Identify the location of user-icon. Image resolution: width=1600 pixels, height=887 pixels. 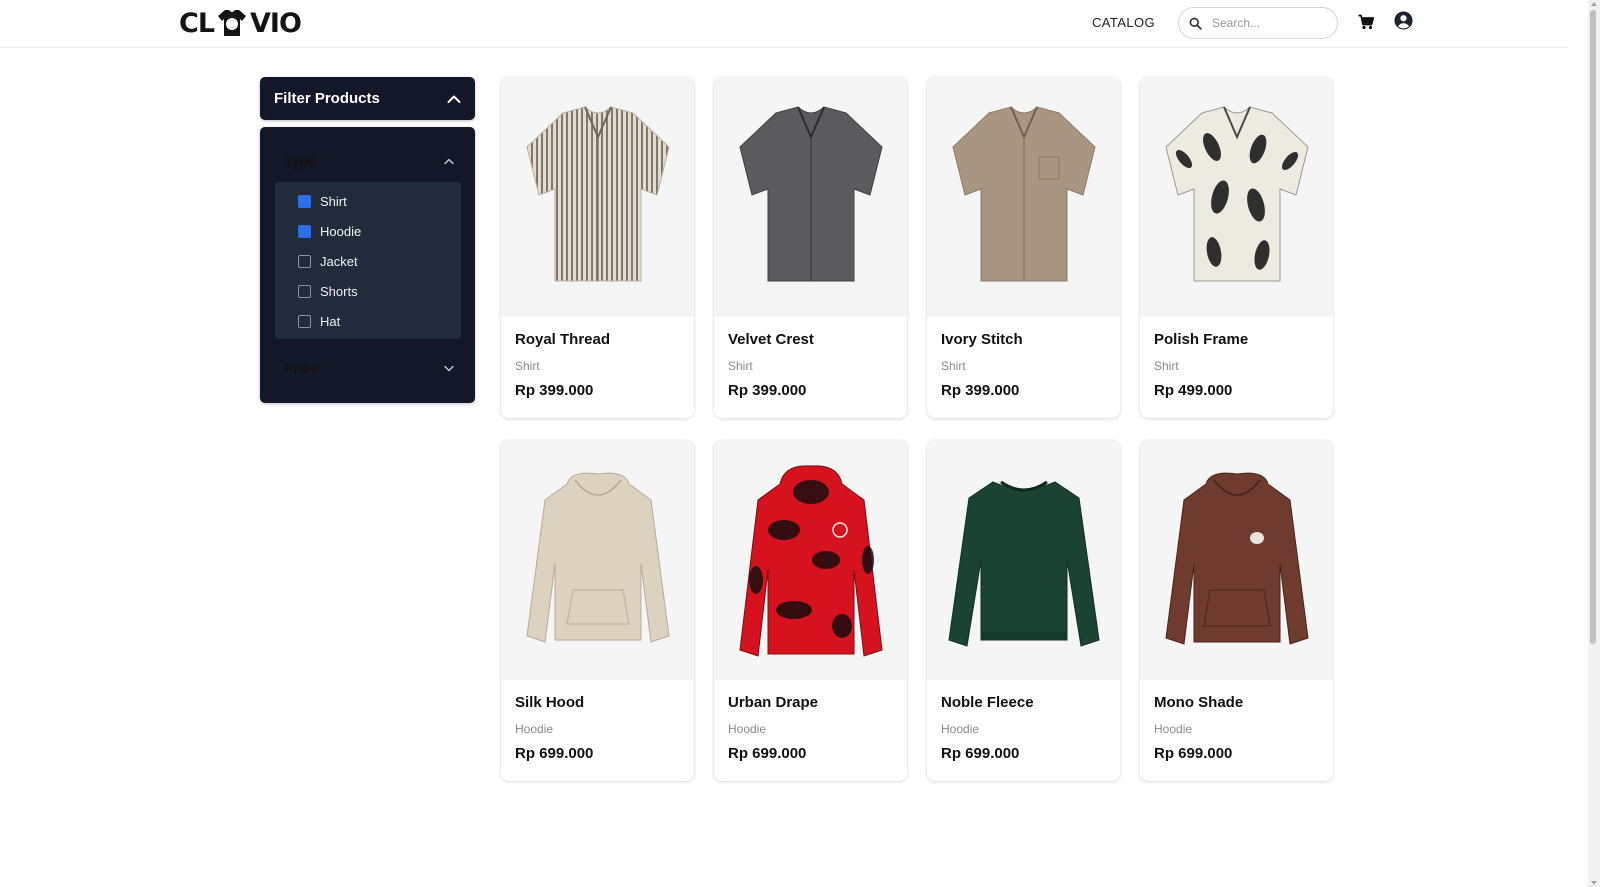
(1403, 20).